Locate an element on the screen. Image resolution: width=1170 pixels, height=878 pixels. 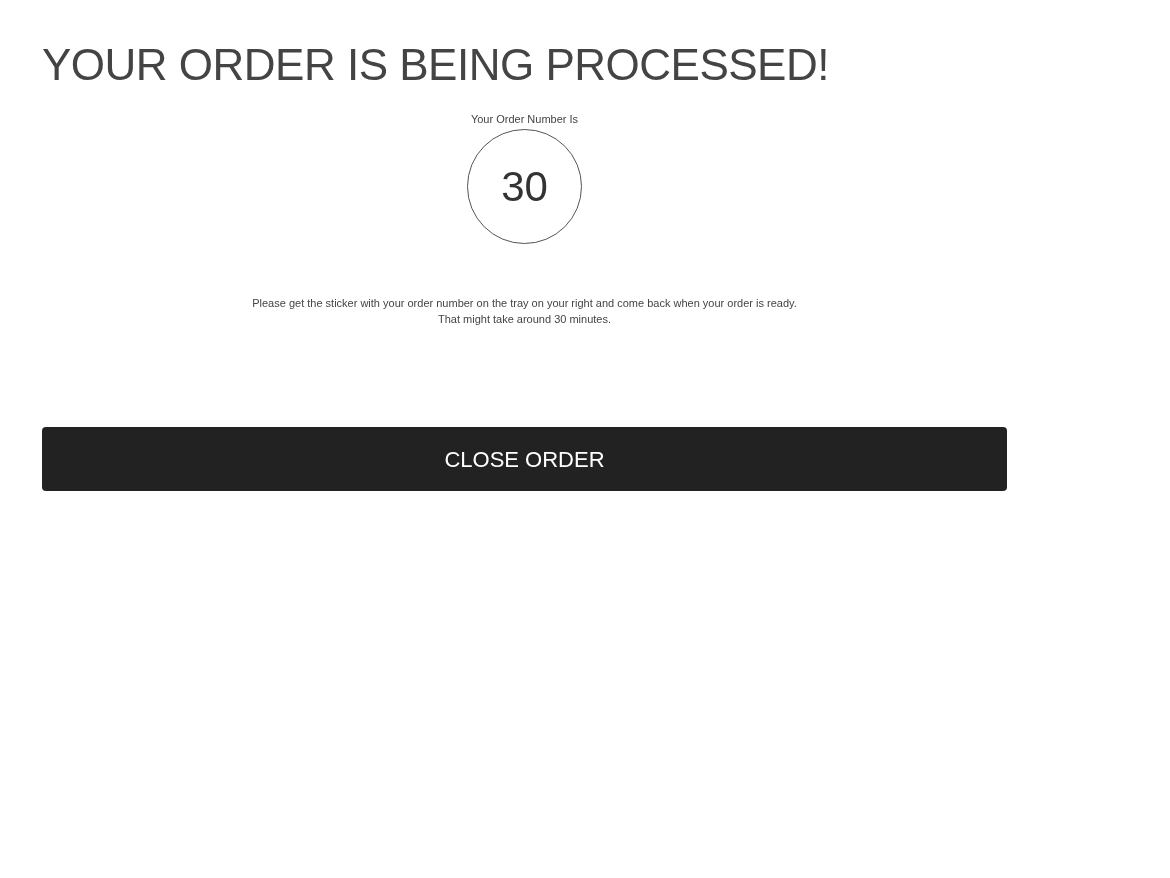
order-number-label: Your Order Number Is is located at coordinates (524, 119).